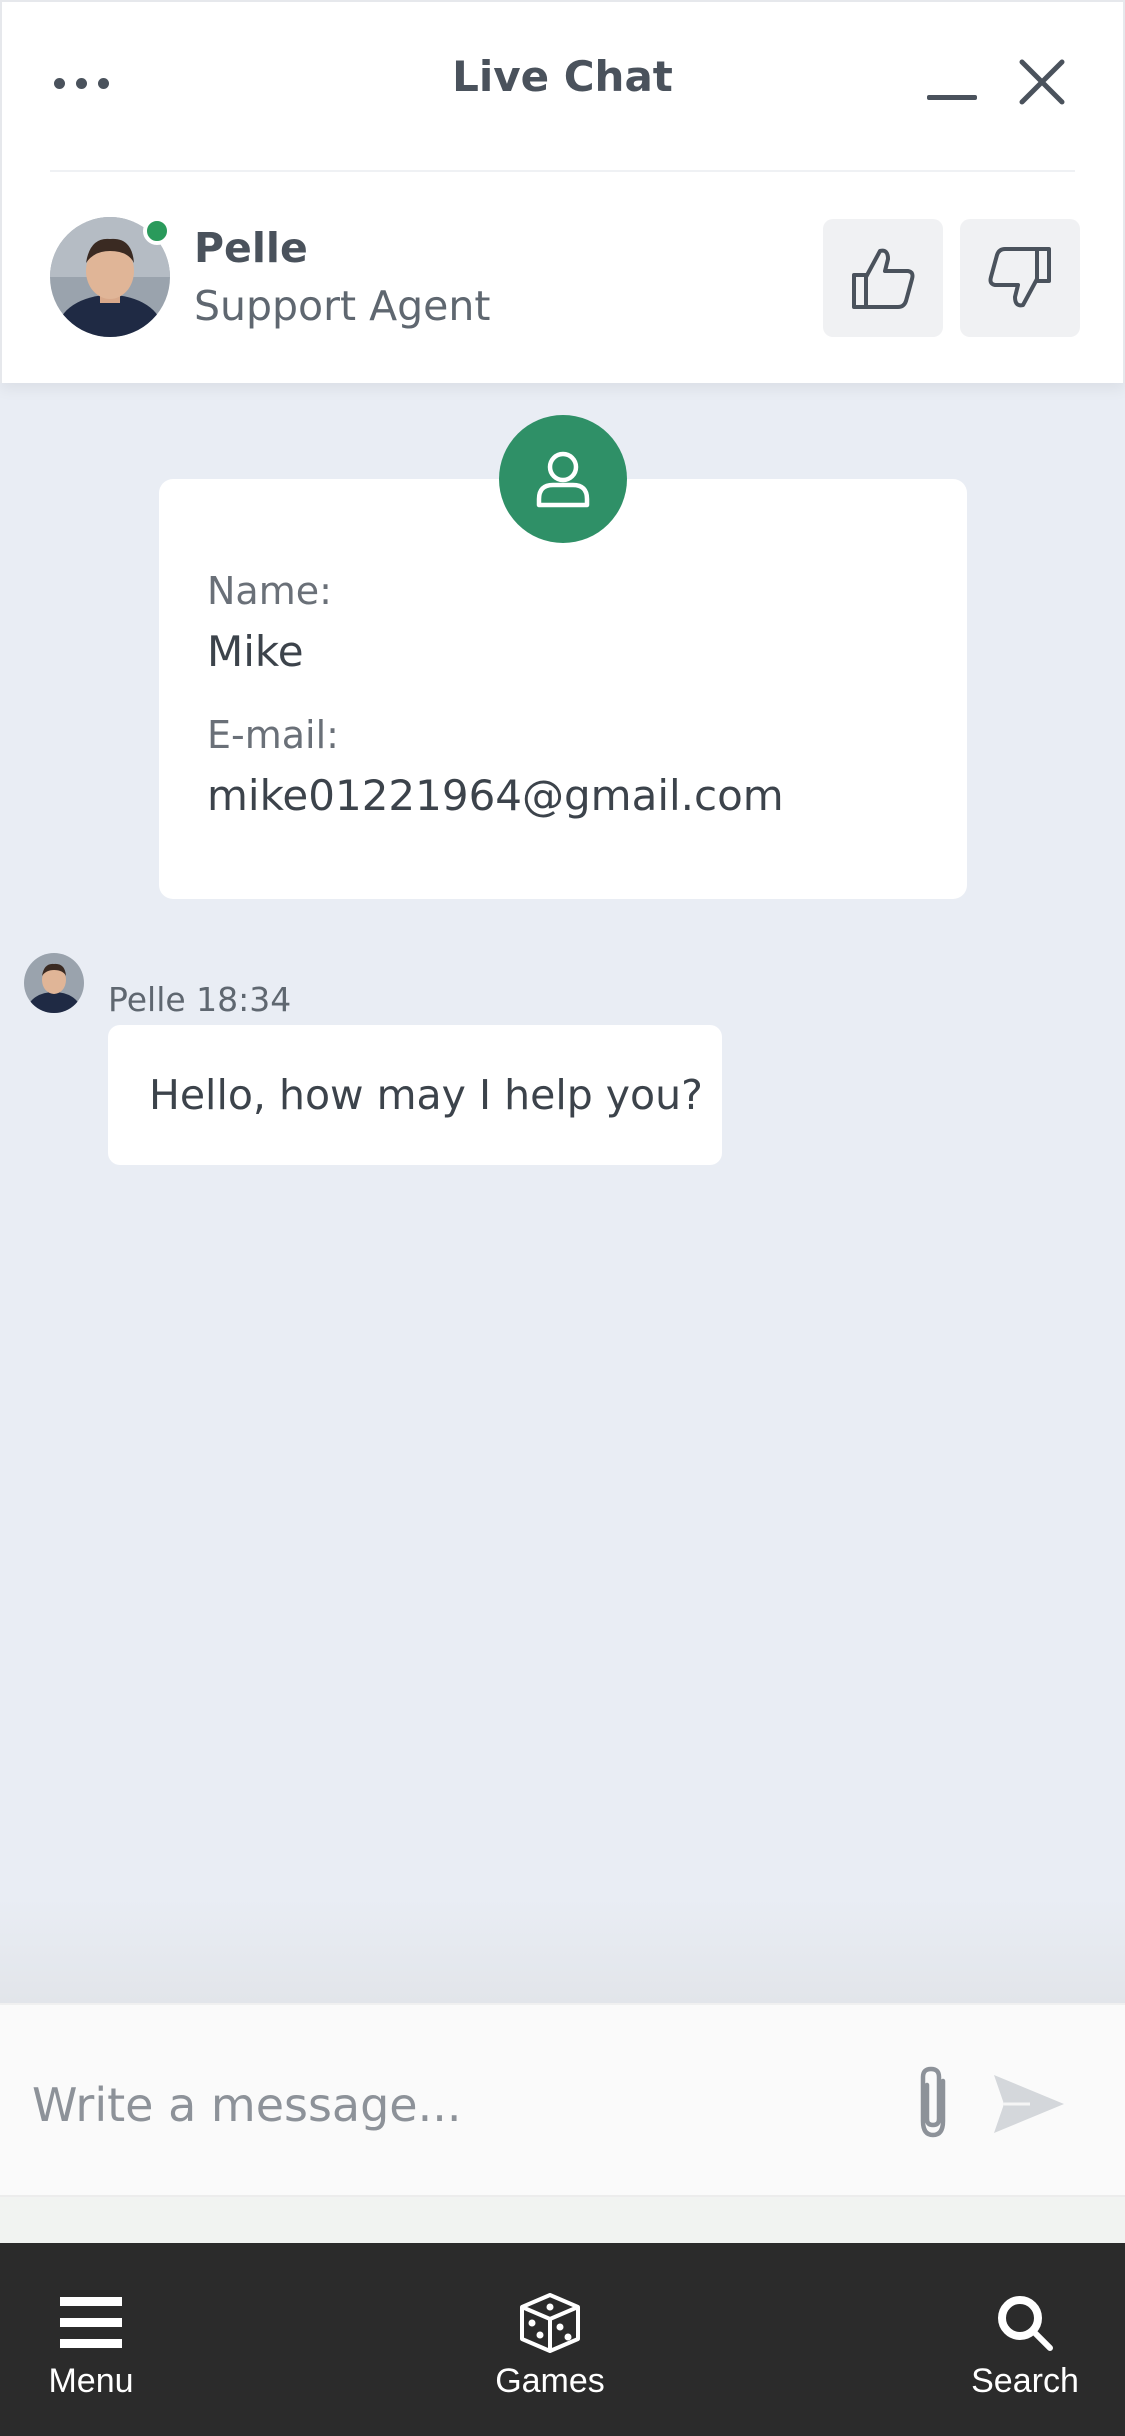 The height and width of the screenshot is (2436, 1125). I want to click on message-bubble: Hello, how may I help you?, so click(415, 1095).